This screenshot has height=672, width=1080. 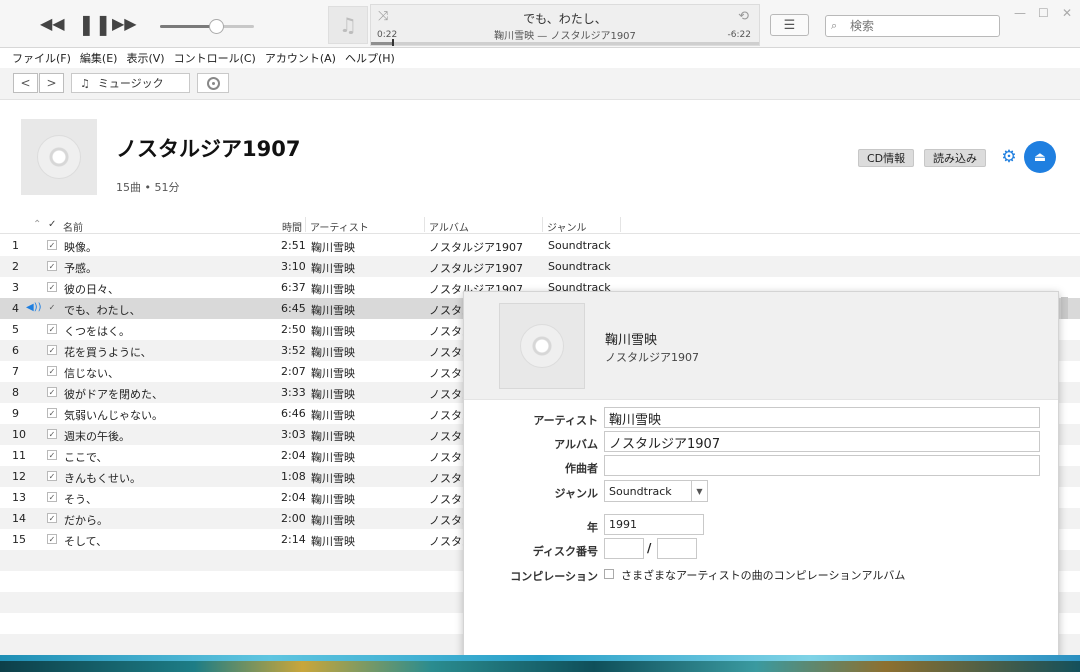 I want to click on forward-button: >, so click(x=51, y=83).